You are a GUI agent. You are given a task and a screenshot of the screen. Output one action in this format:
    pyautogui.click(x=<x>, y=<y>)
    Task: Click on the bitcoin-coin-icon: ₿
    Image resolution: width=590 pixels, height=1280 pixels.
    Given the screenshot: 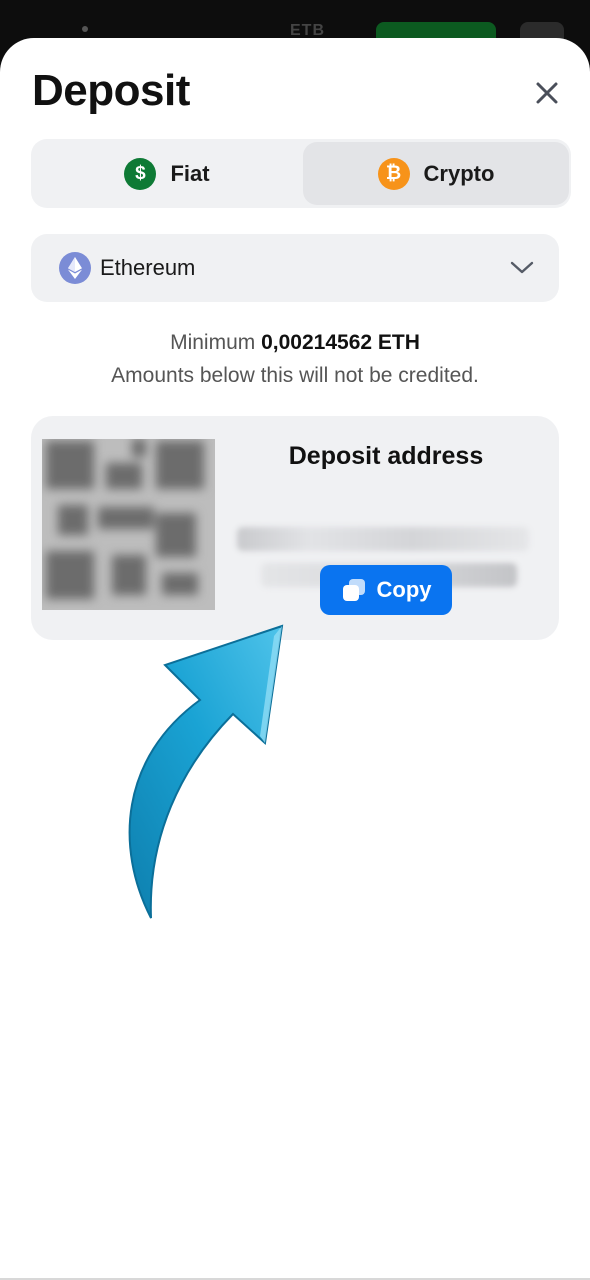 What is the action you would take?
    pyautogui.click(x=393, y=173)
    